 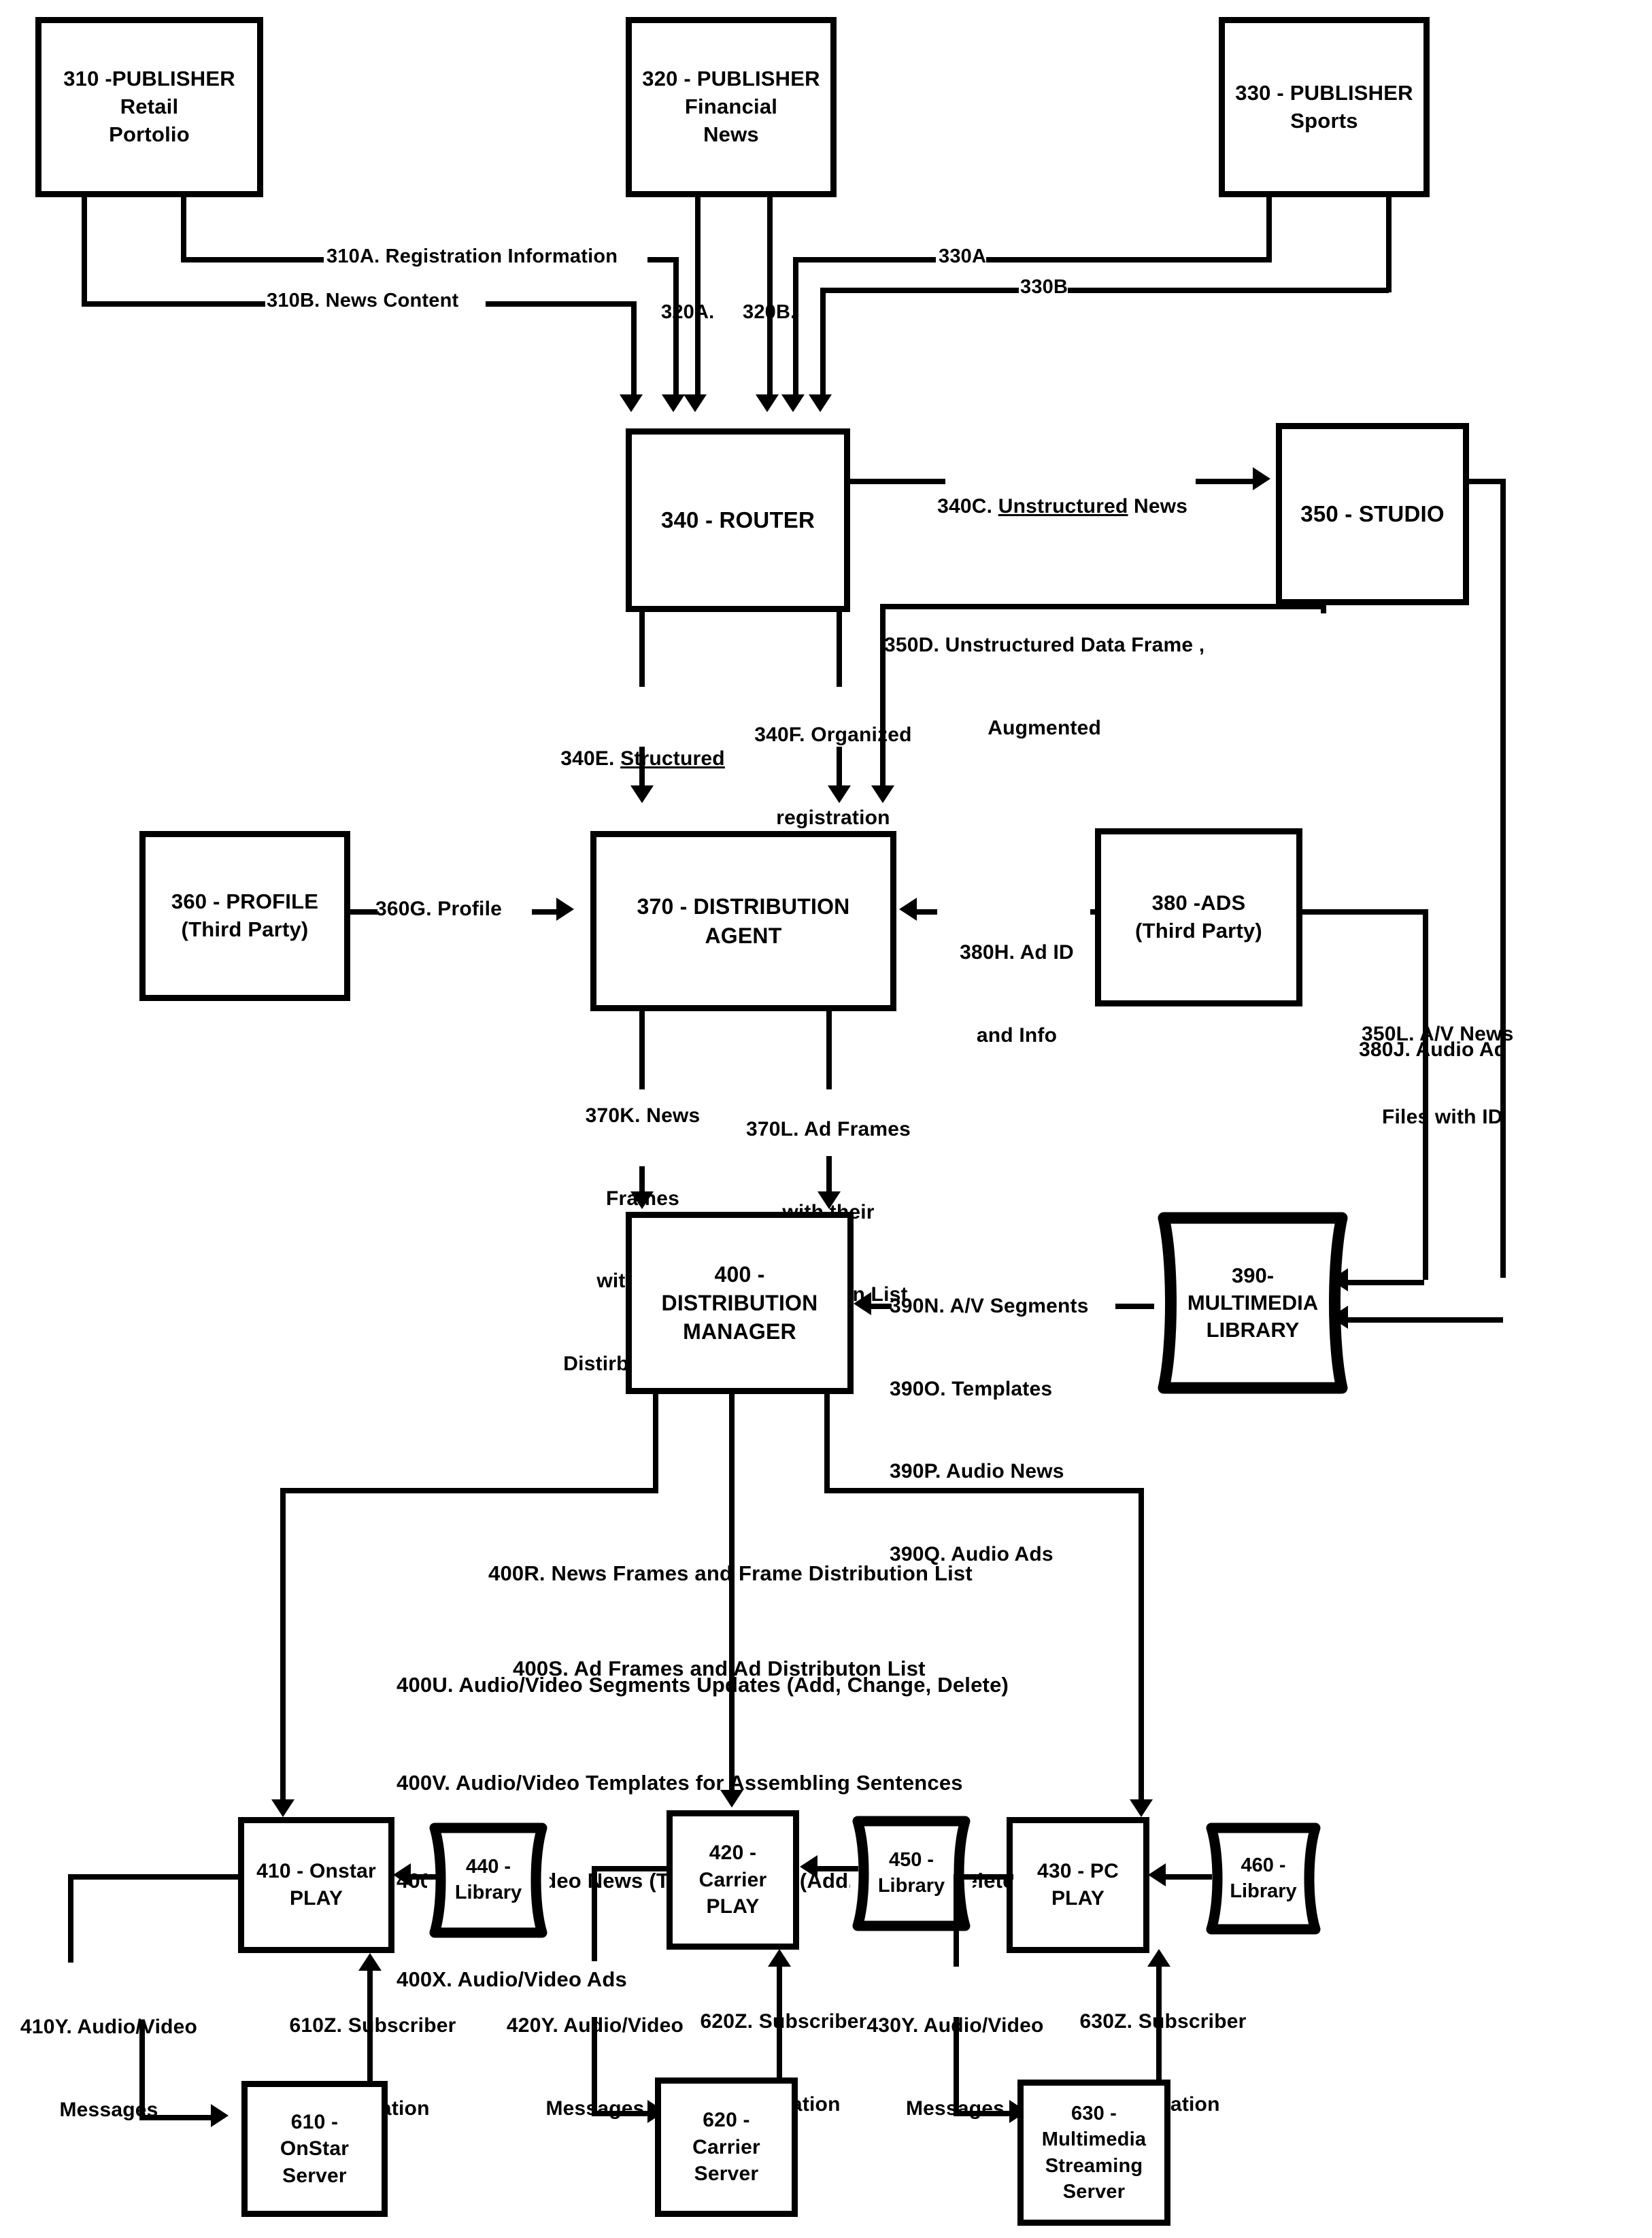 What do you see at coordinates (1325, 107) in the screenshot?
I see `node-publisher-sports: 330 - PUBLISHER Sports` at bounding box center [1325, 107].